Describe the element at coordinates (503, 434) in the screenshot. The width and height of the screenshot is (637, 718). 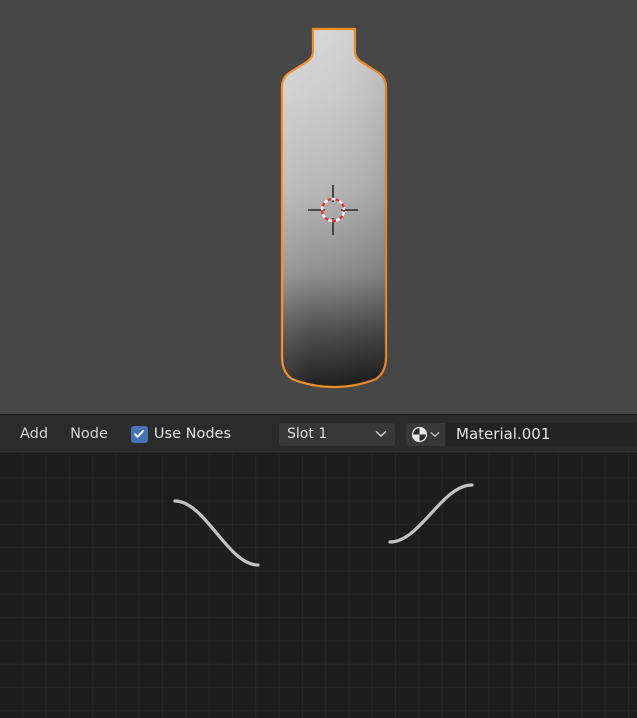
I see `material-name-value: Material.001` at that location.